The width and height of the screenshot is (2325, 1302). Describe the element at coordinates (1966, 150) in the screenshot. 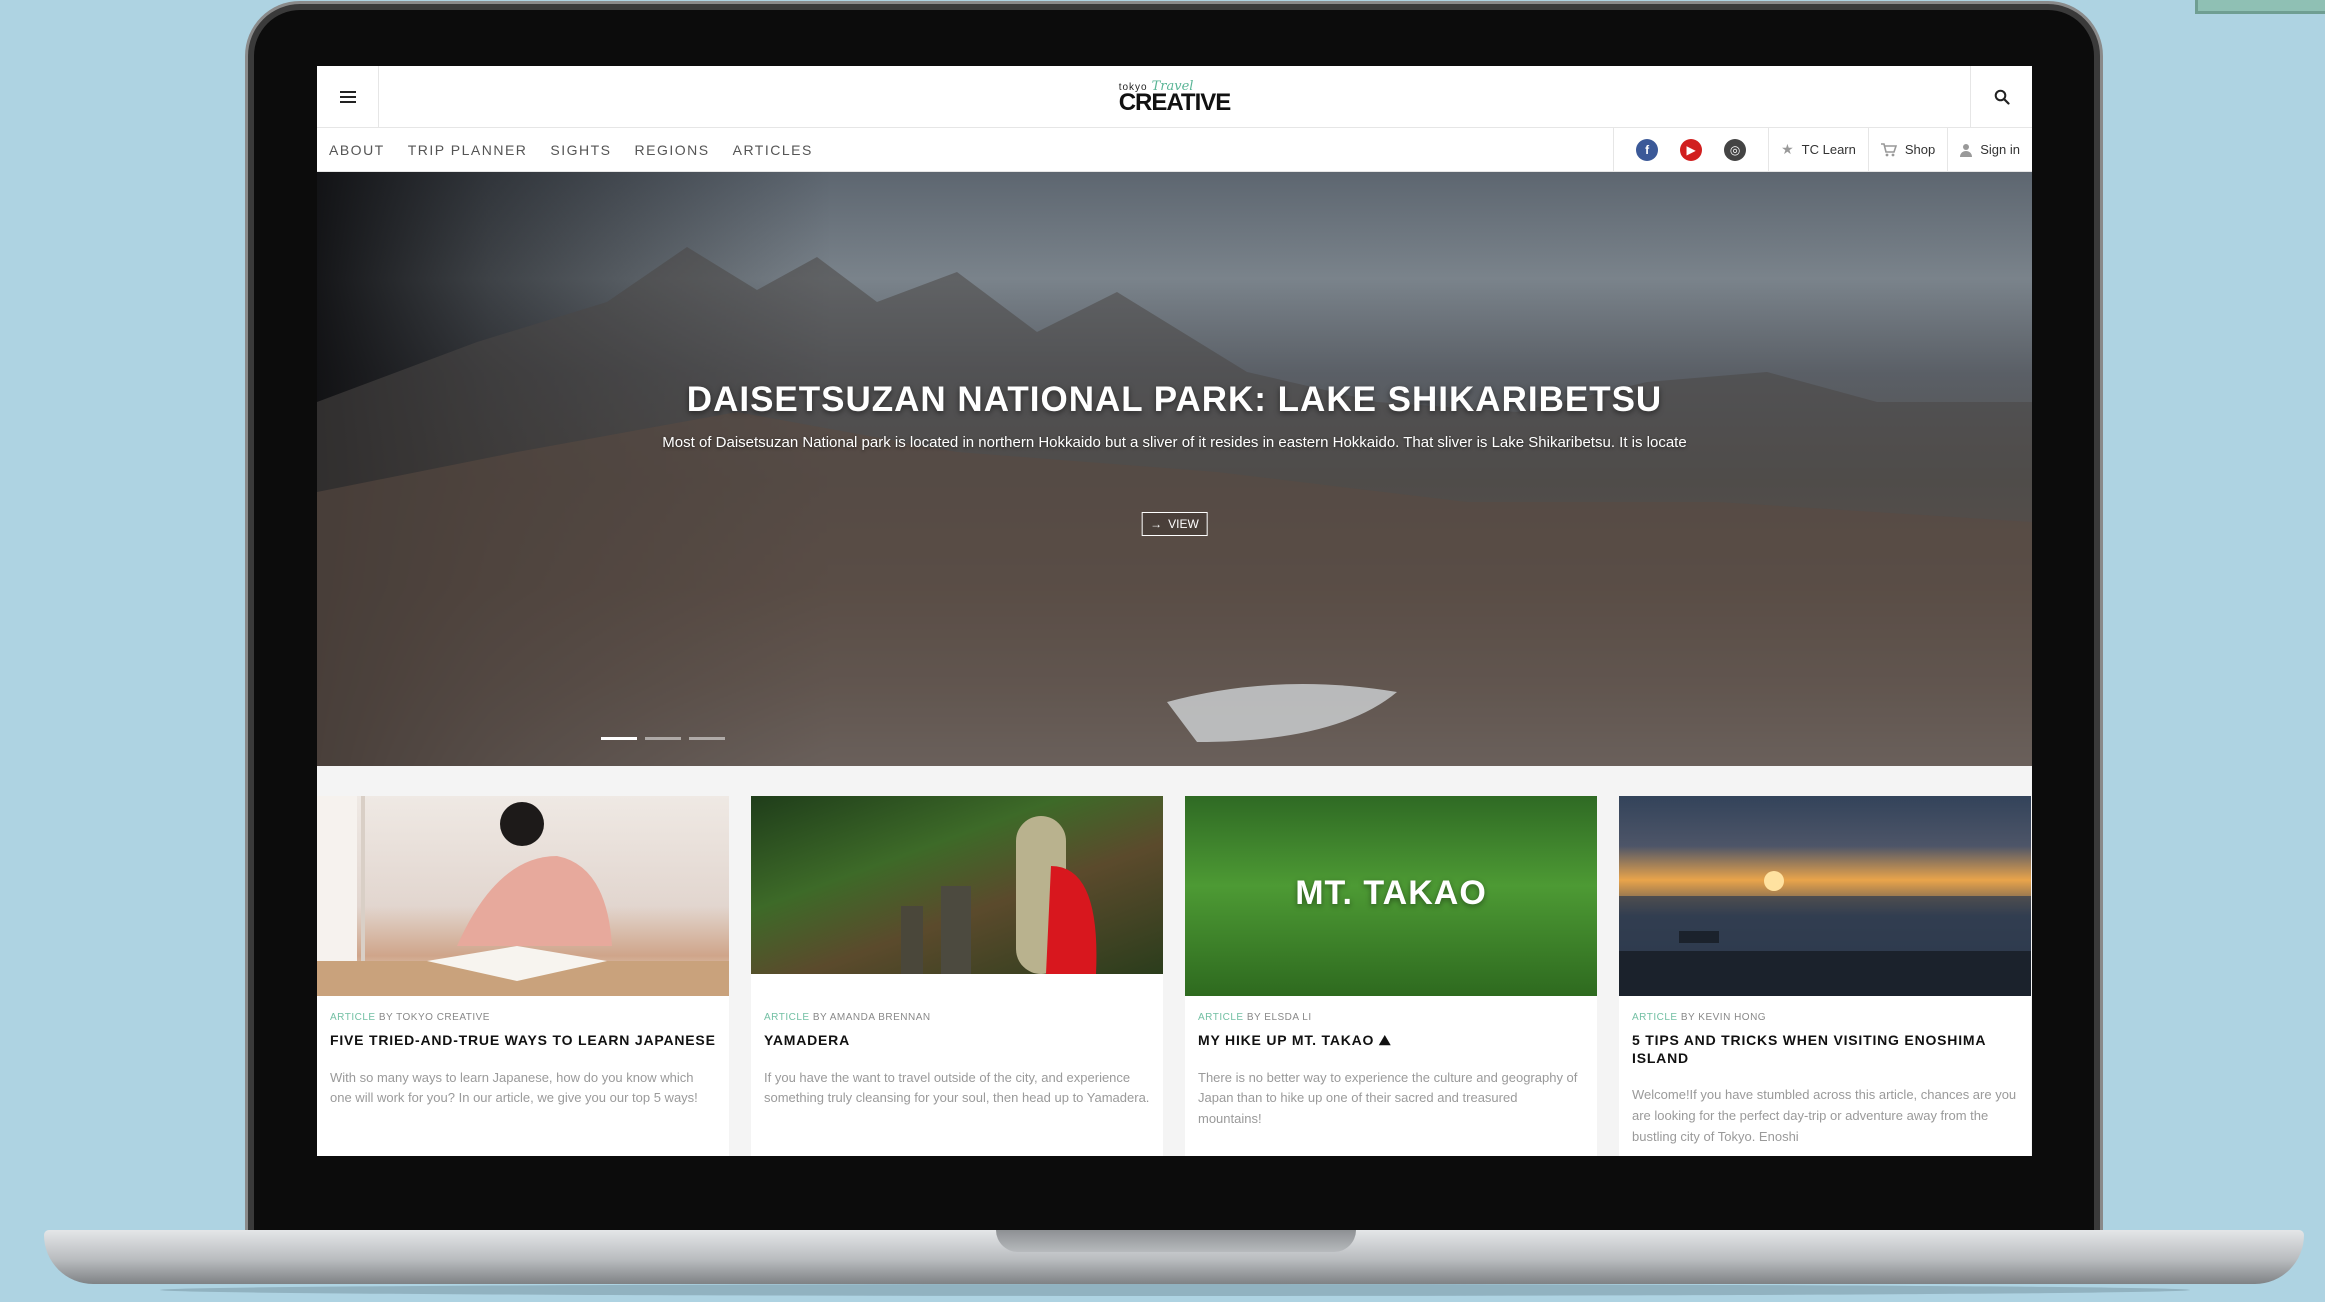

I see `user-icon` at that location.